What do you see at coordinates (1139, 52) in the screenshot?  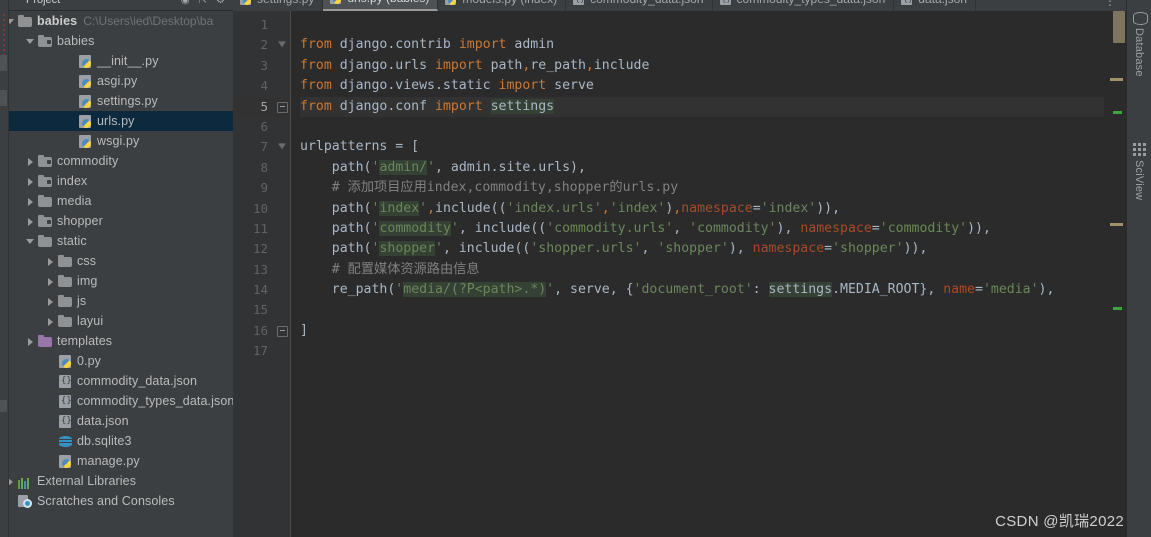 I see `tool-button-database-label: Database` at bounding box center [1139, 52].